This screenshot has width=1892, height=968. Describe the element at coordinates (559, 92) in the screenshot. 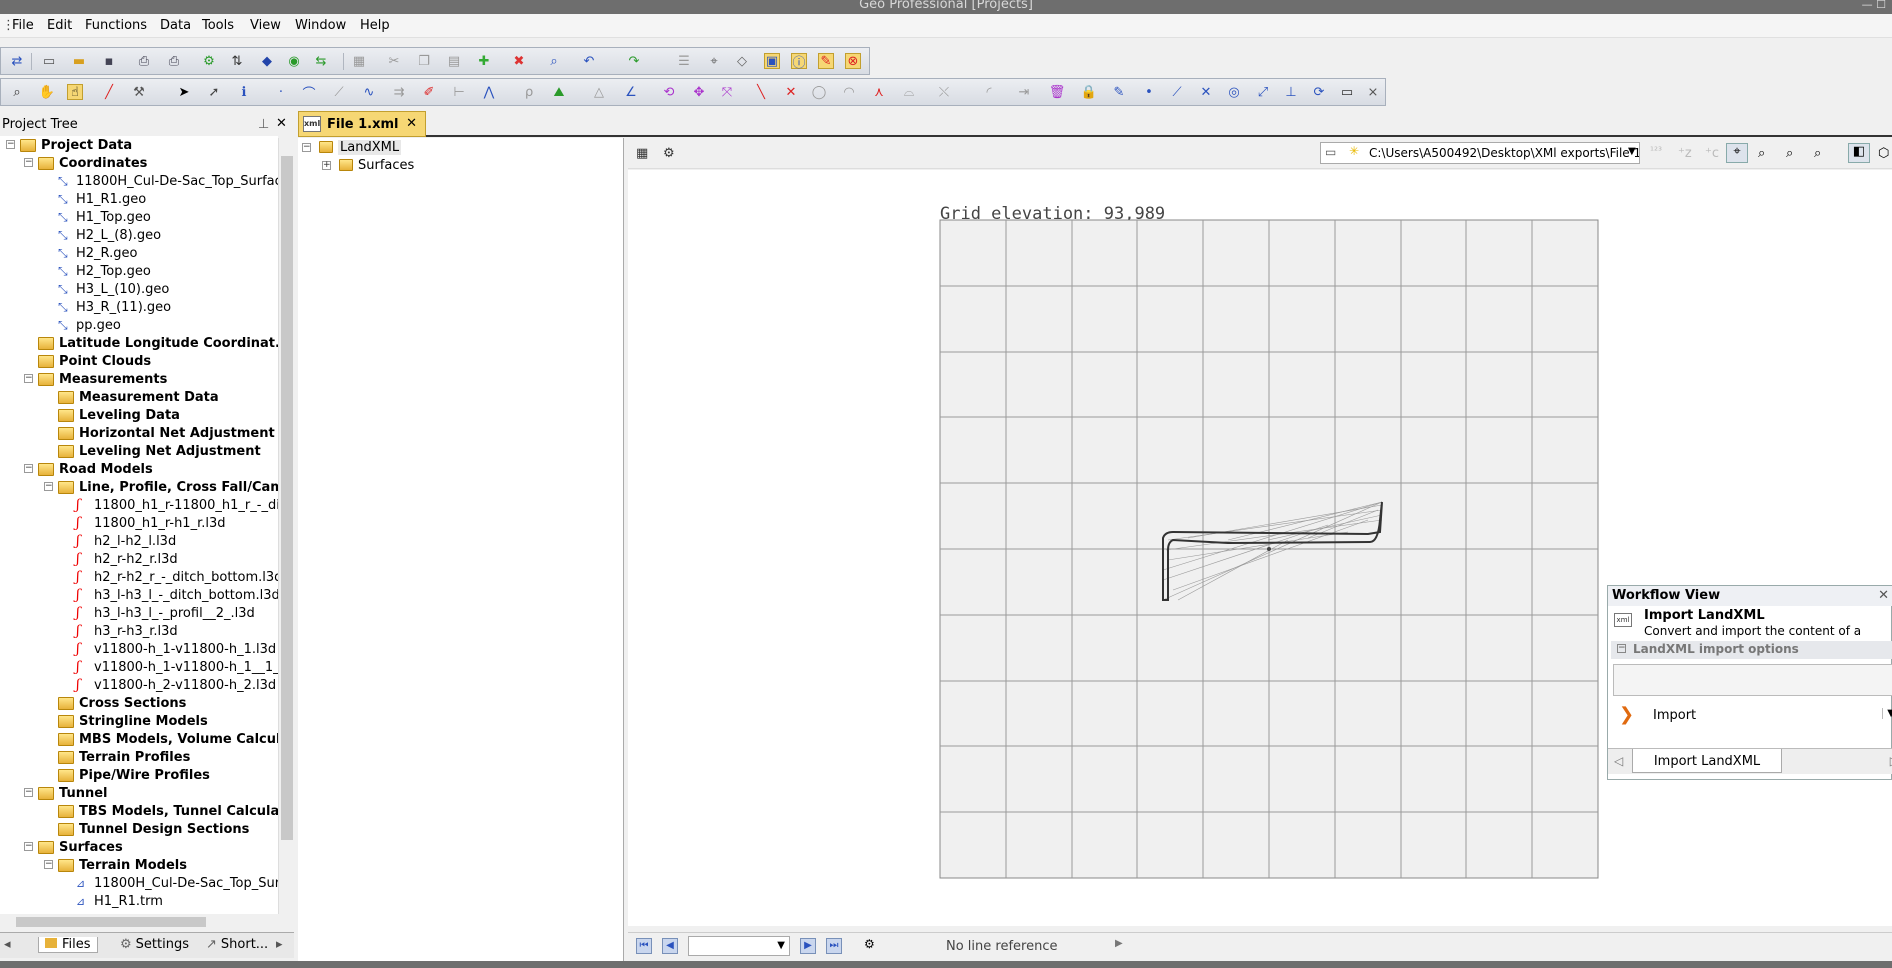

I see `surface-tool-icon: ⛰` at that location.